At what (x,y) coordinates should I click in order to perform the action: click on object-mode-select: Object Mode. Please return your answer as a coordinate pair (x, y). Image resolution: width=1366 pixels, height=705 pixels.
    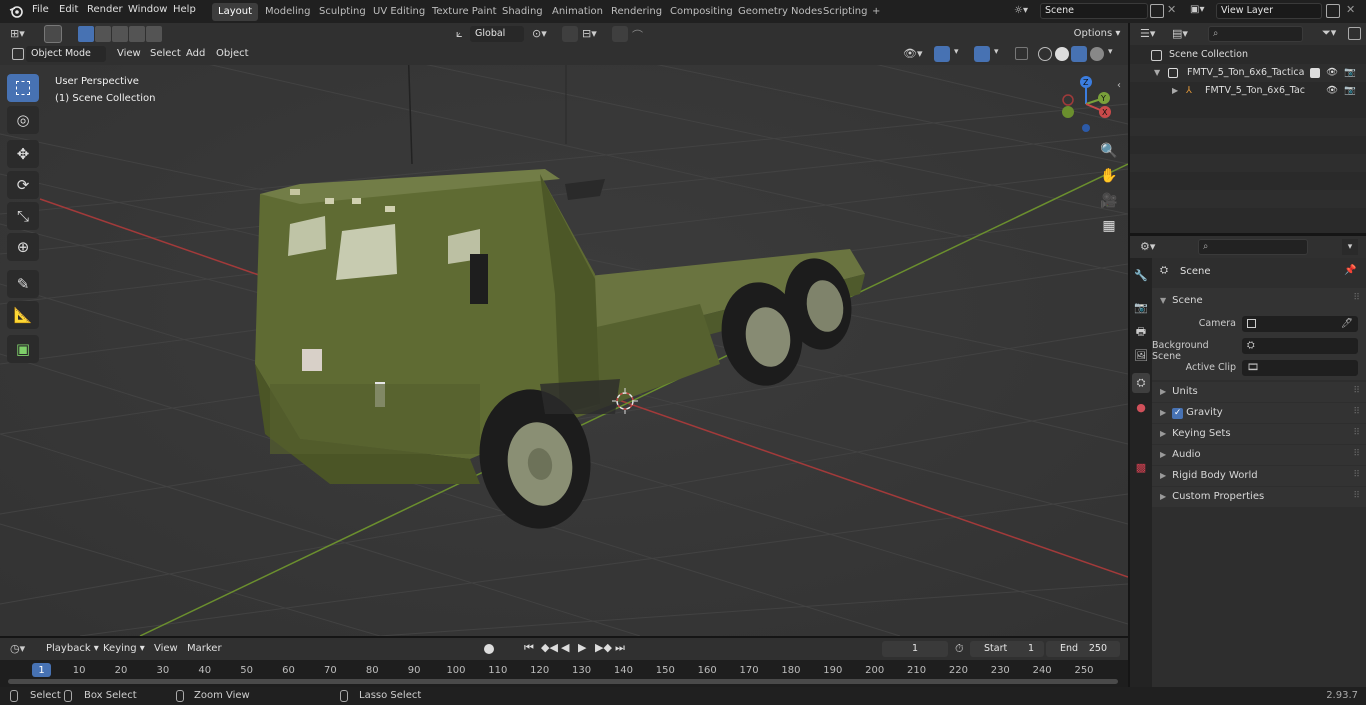
    Looking at the image, I should click on (66, 54).